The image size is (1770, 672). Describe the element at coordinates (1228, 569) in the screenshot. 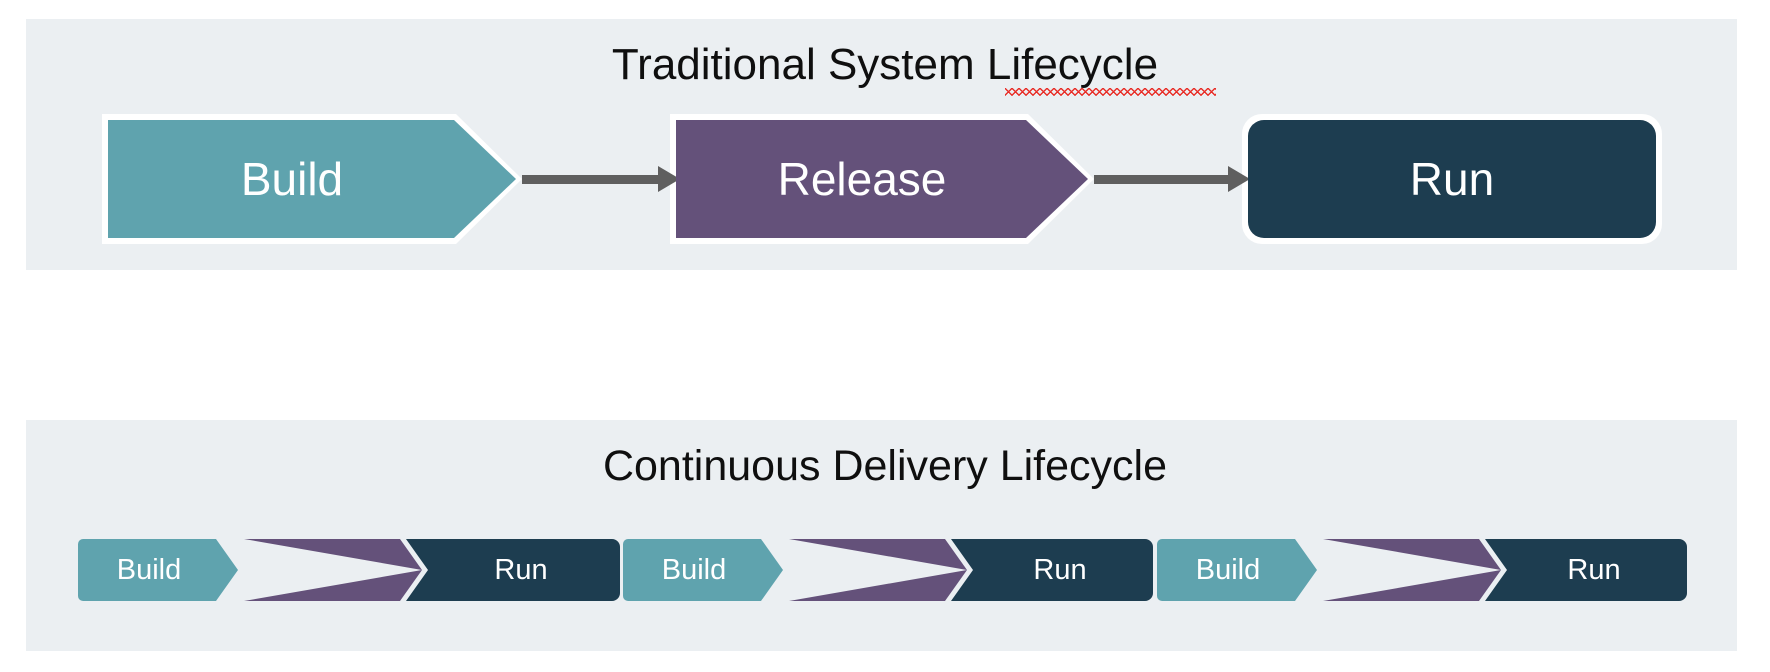

I see `cycle-3-stage-build-label: Build` at that location.